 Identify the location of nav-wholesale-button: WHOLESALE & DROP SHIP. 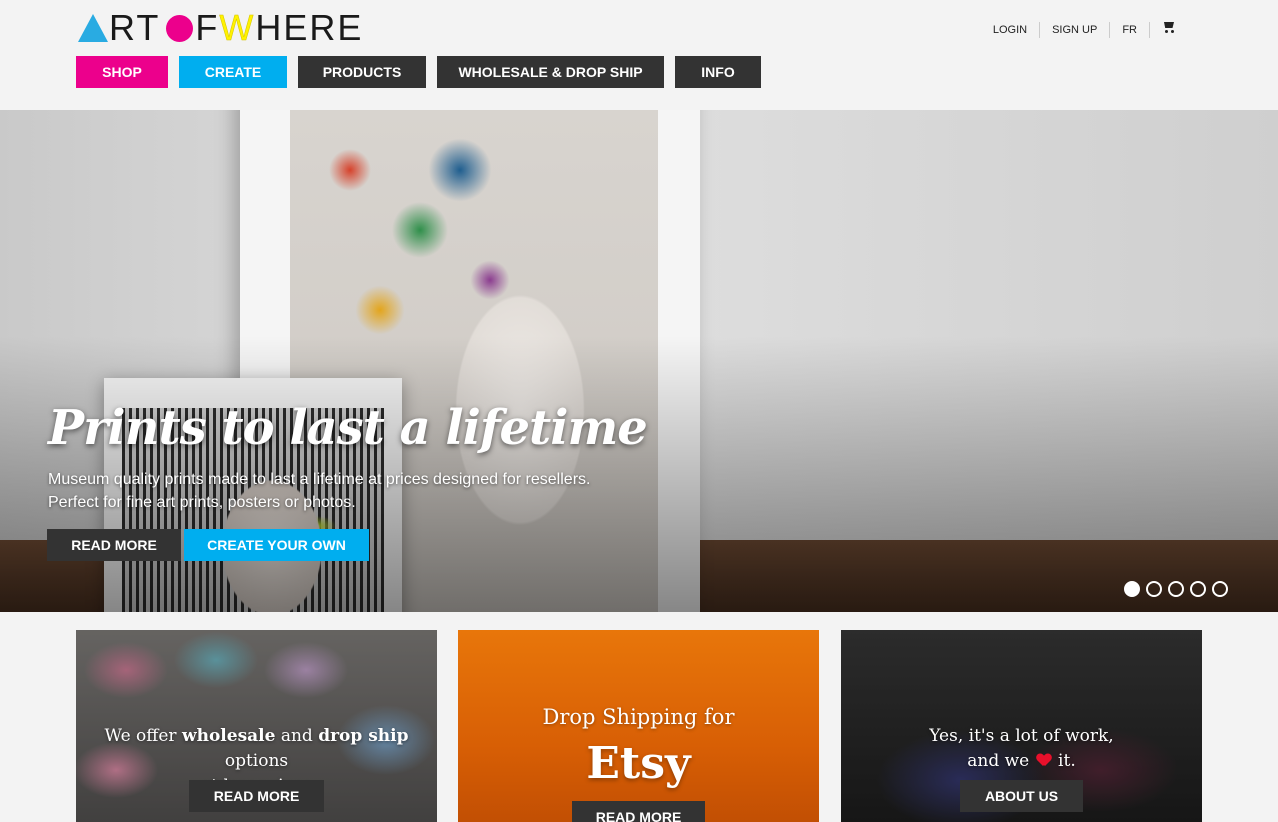
(550, 72).